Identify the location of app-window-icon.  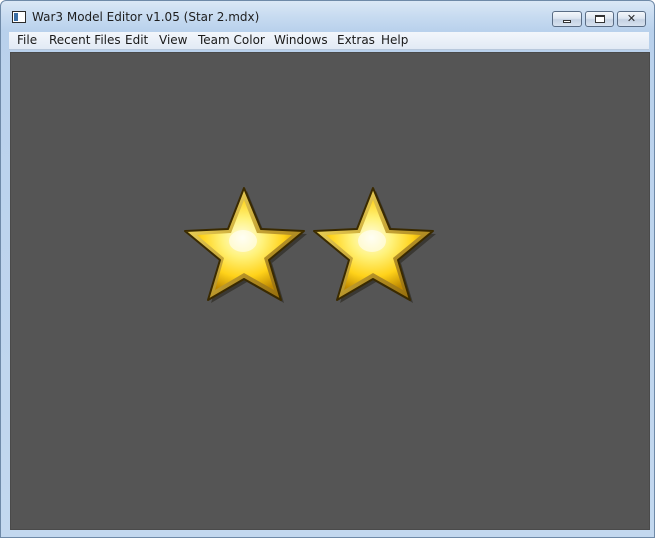
(19, 17).